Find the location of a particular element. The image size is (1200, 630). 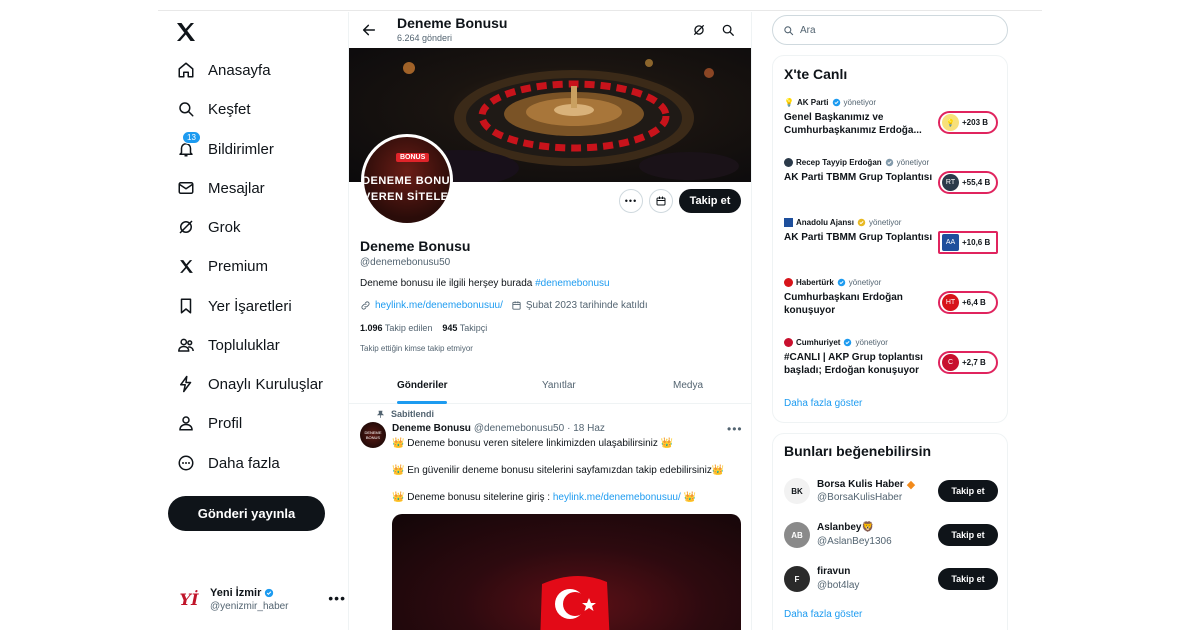

account-text: Yeni İzmir @yenizmir_haber is located at coordinates (249, 599).